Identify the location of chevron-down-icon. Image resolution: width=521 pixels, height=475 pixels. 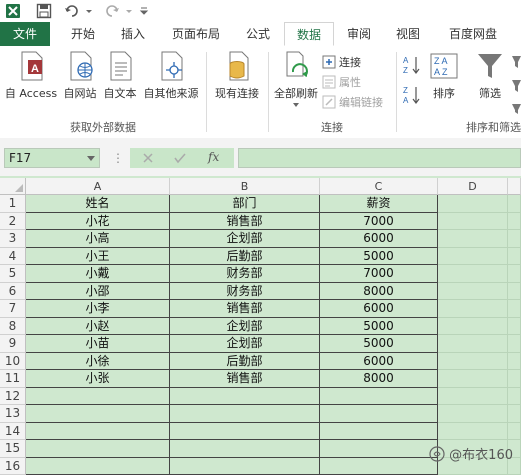
(91, 158).